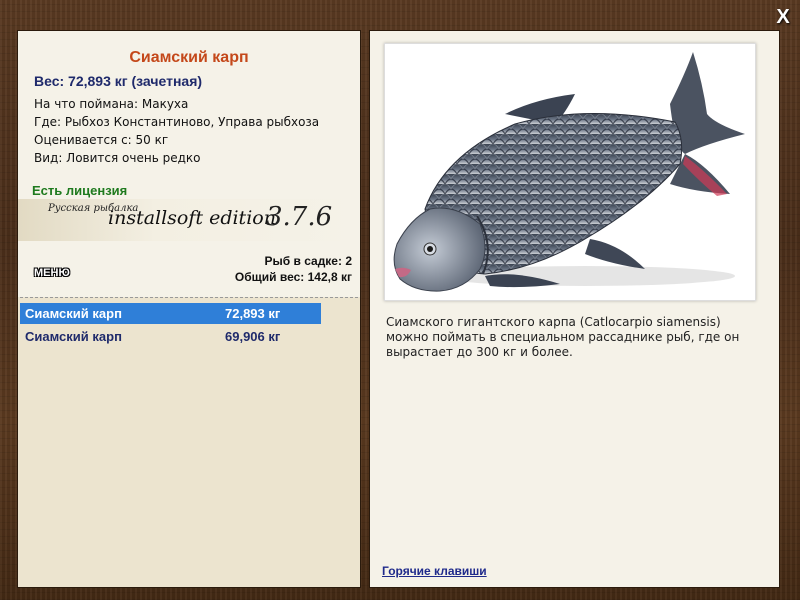  What do you see at coordinates (783, 17) in the screenshot?
I see `close-button: X` at bounding box center [783, 17].